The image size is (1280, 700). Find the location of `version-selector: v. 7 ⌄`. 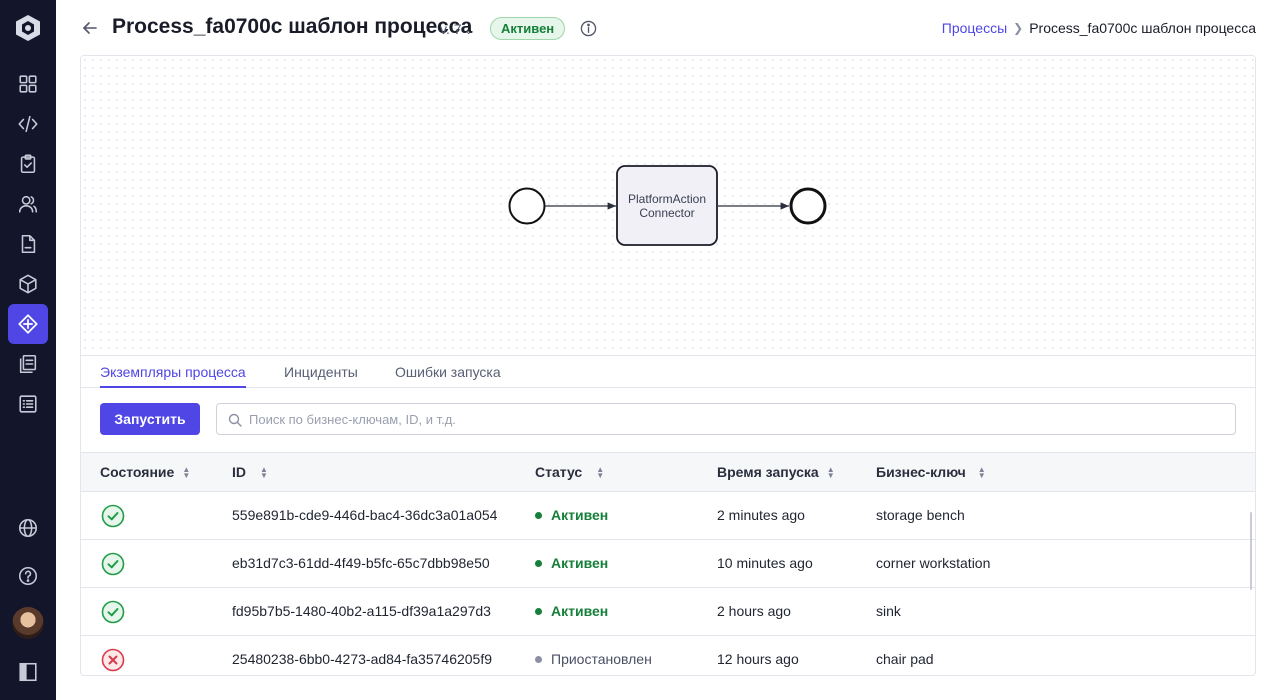

version-selector: v. 7 ⌄ is located at coordinates (456, 29).